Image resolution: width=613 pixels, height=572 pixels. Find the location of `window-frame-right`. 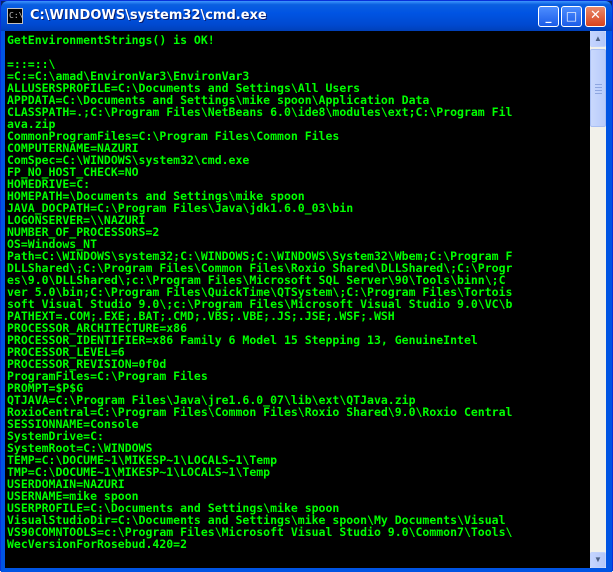

window-frame-right is located at coordinates (609, 301).